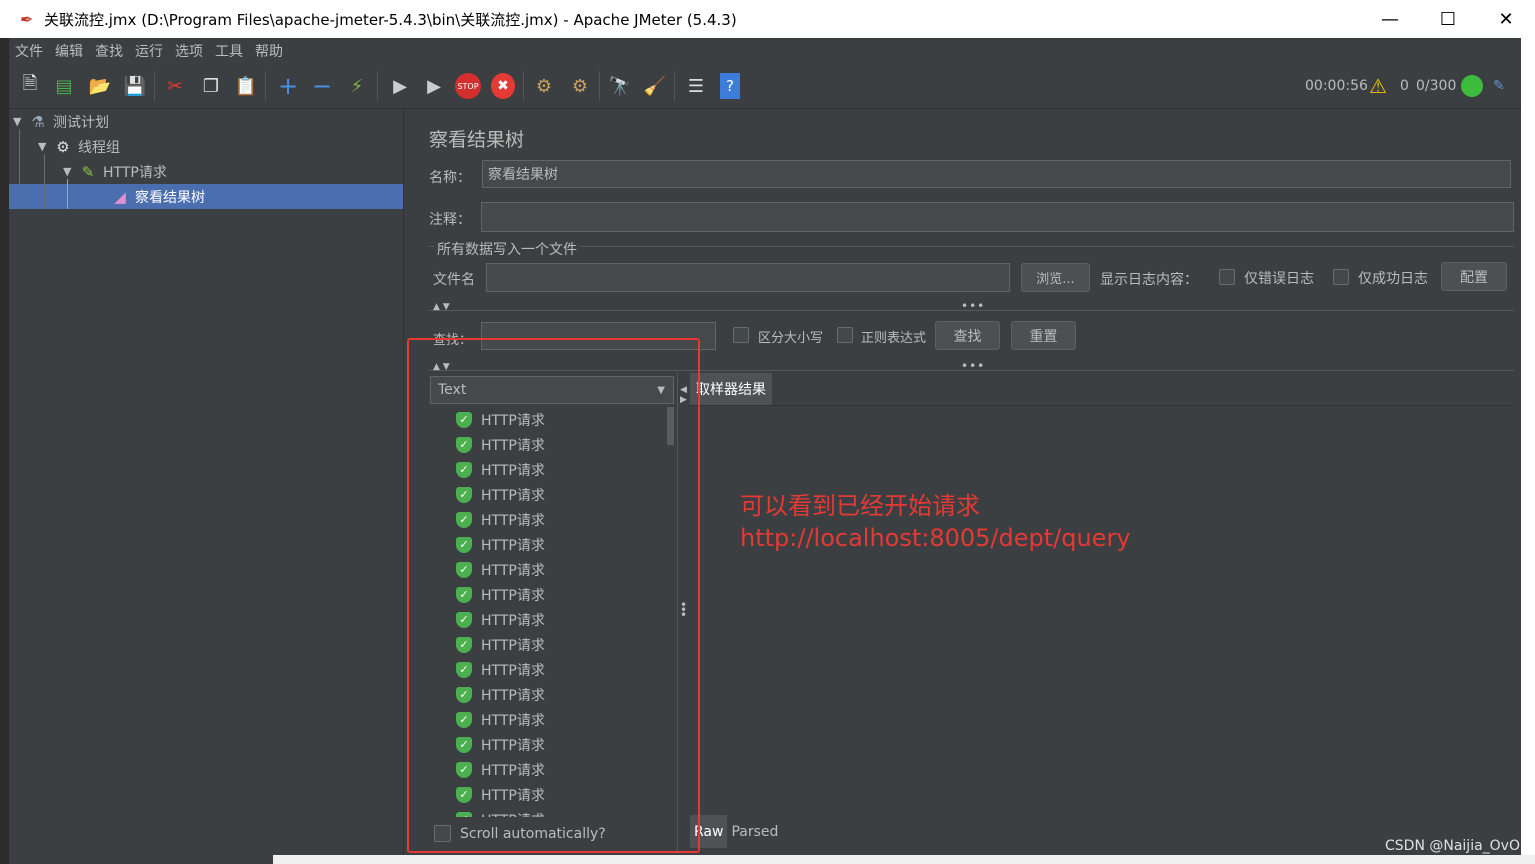 The width and height of the screenshot is (1535, 864). Describe the element at coordinates (996, 174) in the screenshot. I see `name-field: 察看结果树` at that location.